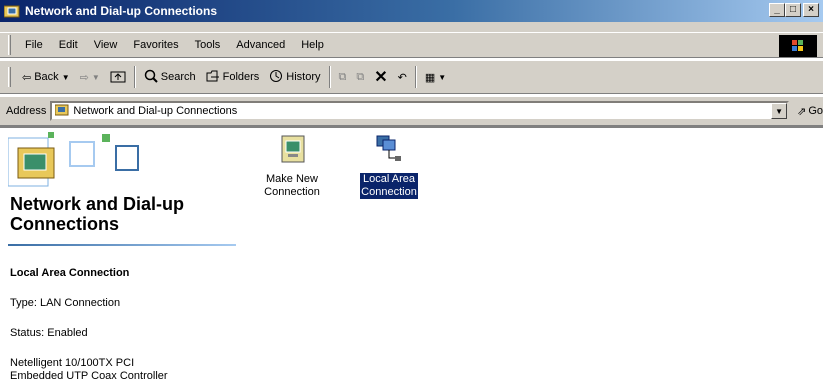 The image size is (823, 383). Describe the element at coordinates (208, 45) in the screenshot. I see `menu-tools: Tools` at that location.